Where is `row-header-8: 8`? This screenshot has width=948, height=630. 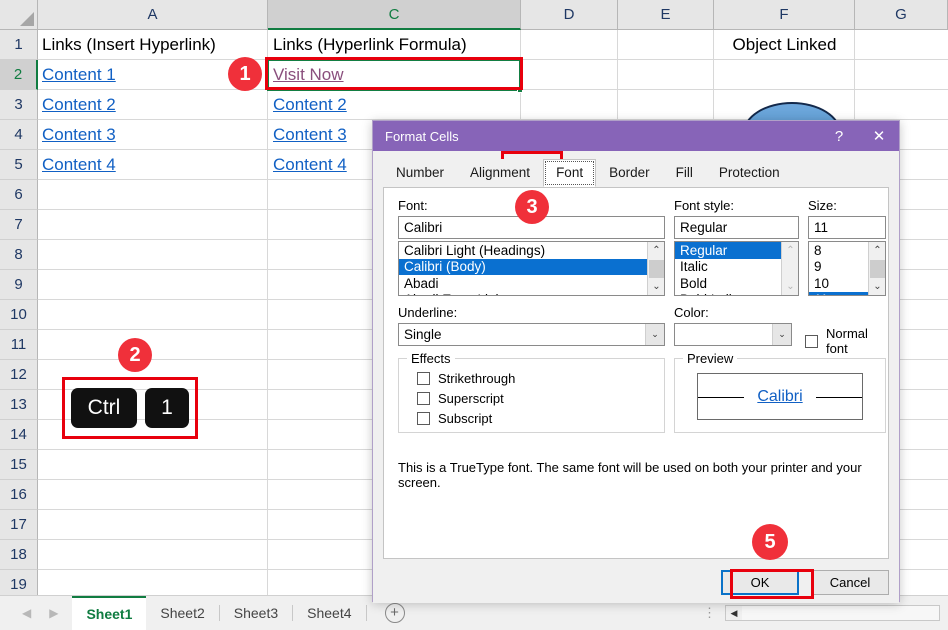
row-header-8: 8 is located at coordinates (19, 255).